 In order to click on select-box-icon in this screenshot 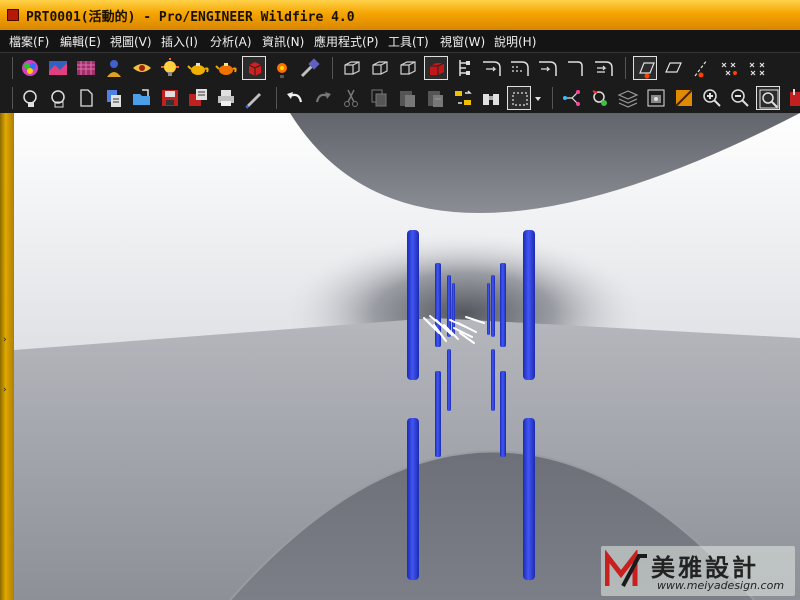, I will do `click(519, 98)`.